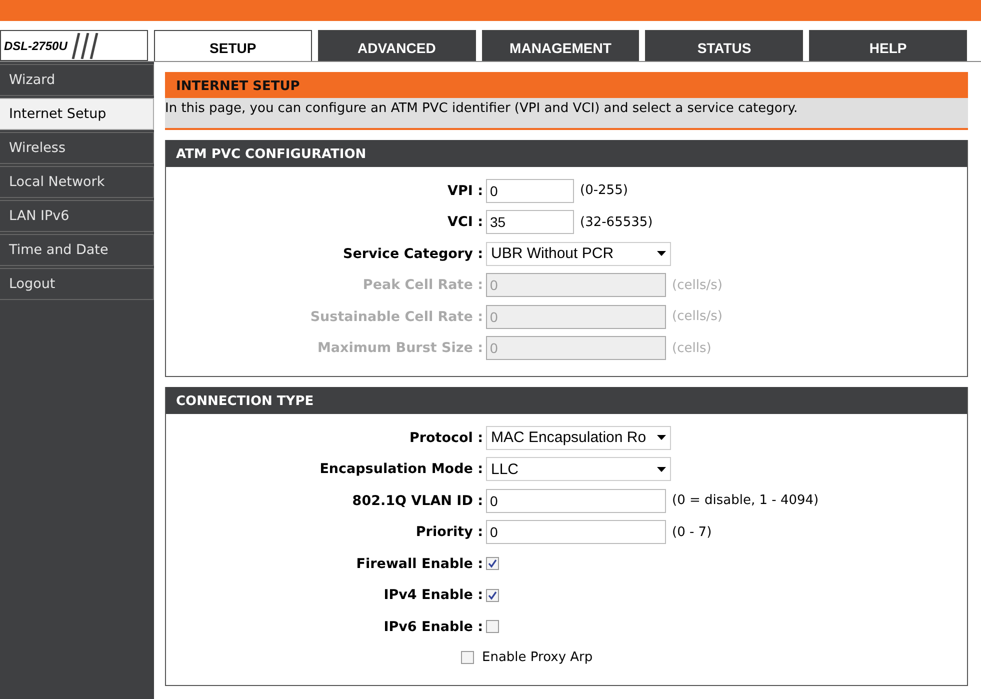  I want to click on dropdown: UBR Without PCR, so click(578, 254).